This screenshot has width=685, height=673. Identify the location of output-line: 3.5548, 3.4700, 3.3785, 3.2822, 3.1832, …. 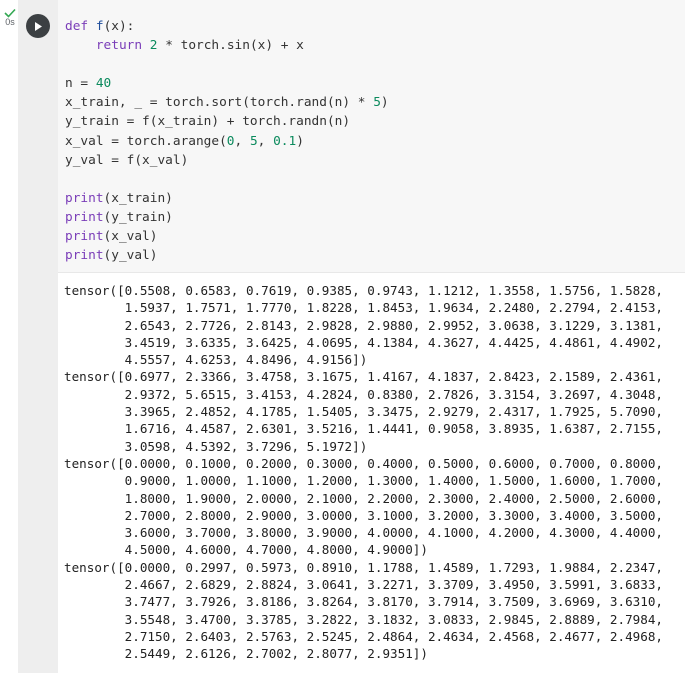
(363, 619).